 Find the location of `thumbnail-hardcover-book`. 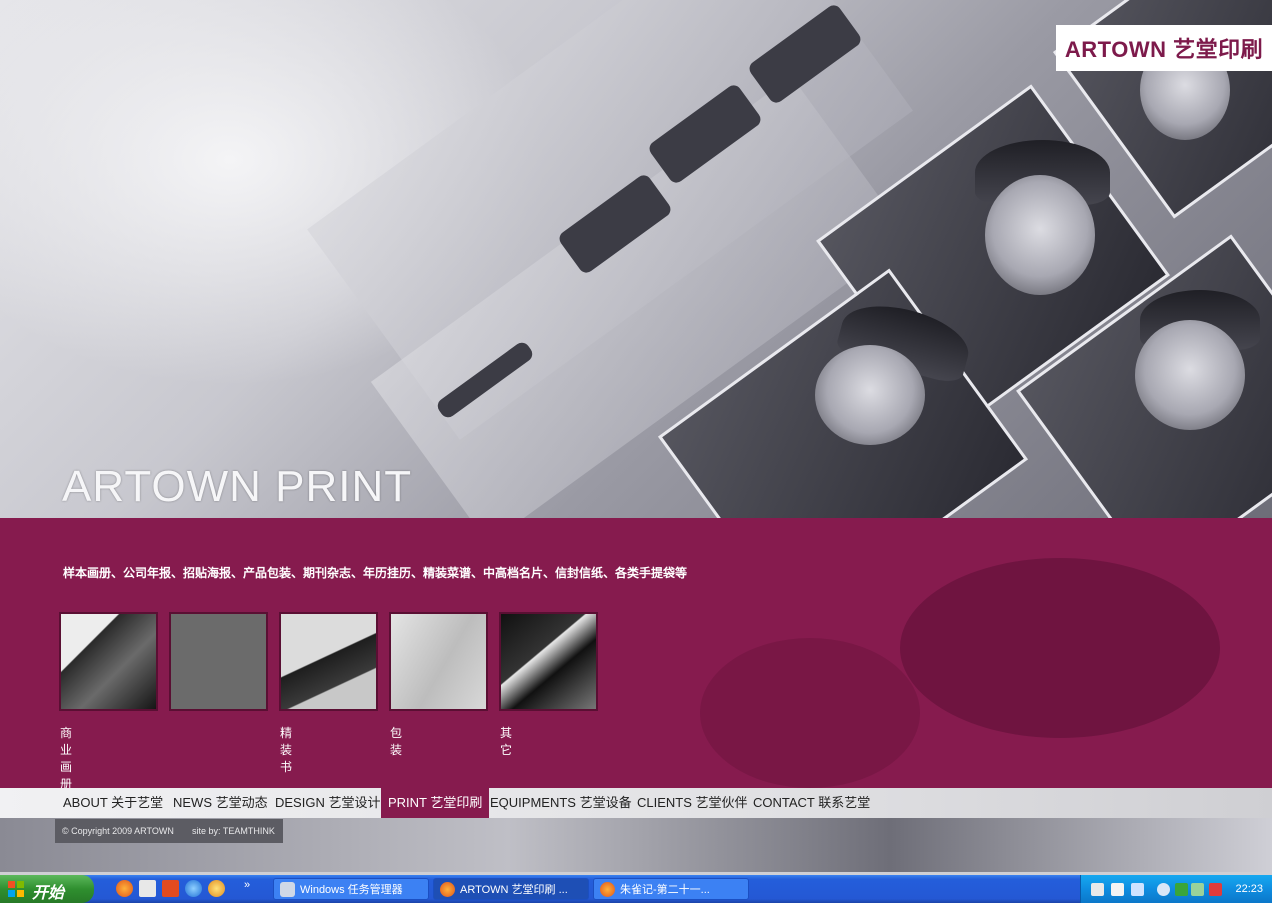

thumbnail-hardcover-book is located at coordinates (328, 661).